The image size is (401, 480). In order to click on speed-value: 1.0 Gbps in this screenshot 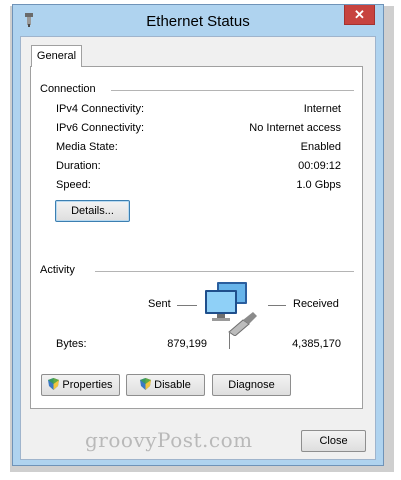, I will do `click(318, 185)`.